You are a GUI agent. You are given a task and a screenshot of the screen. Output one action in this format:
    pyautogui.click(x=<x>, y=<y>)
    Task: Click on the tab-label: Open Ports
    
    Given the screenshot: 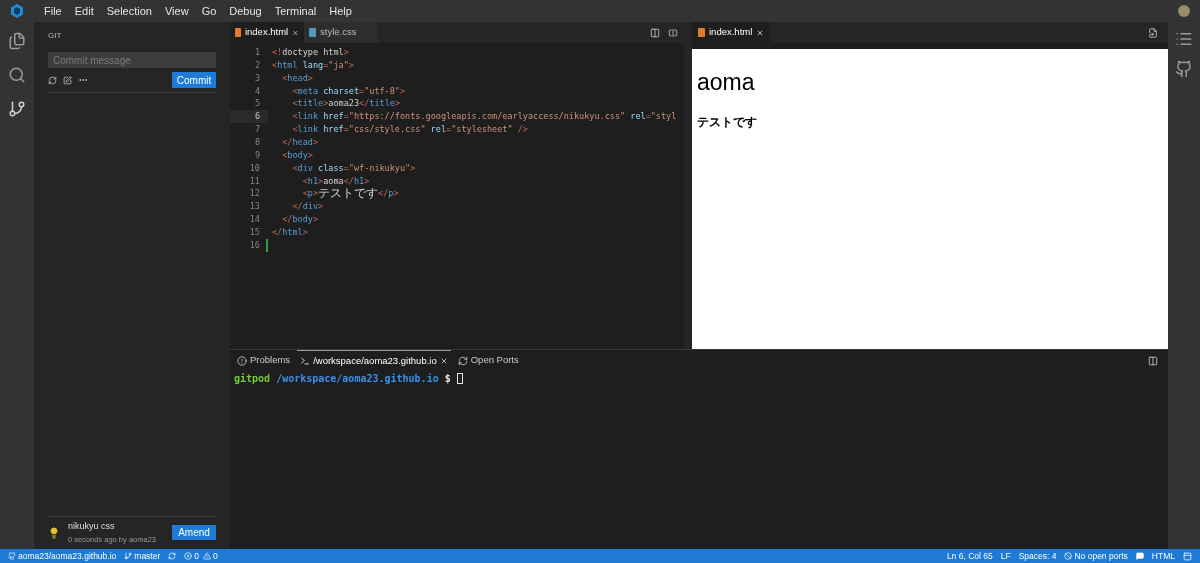 What is the action you would take?
    pyautogui.click(x=494, y=360)
    